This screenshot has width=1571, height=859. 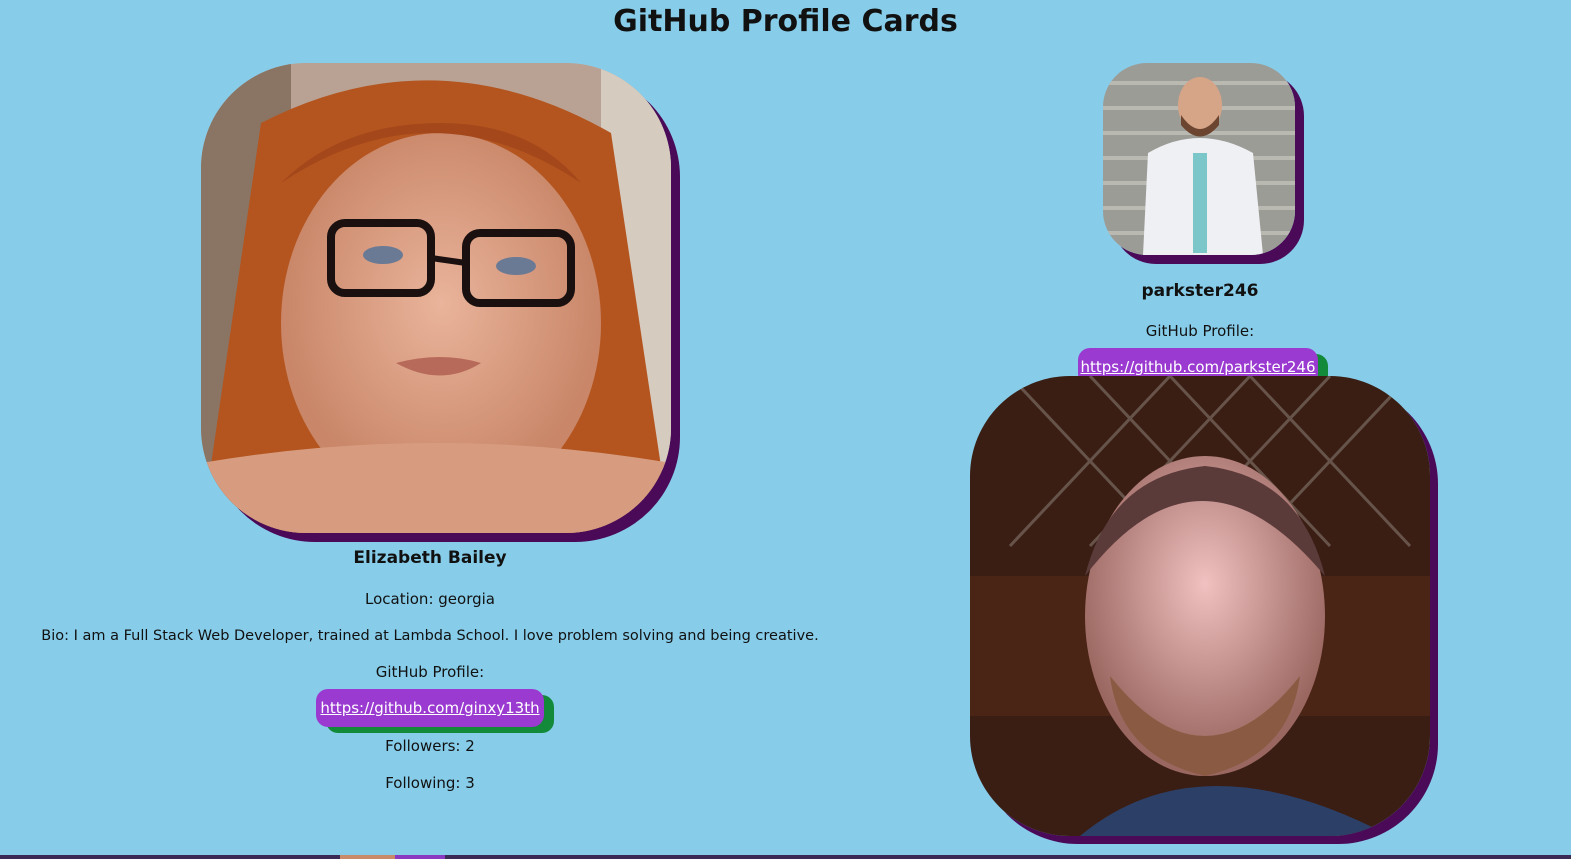 What do you see at coordinates (785, 21) in the screenshot?
I see `page-title: GitHub Profile Cards` at bounding box center [785, 21].